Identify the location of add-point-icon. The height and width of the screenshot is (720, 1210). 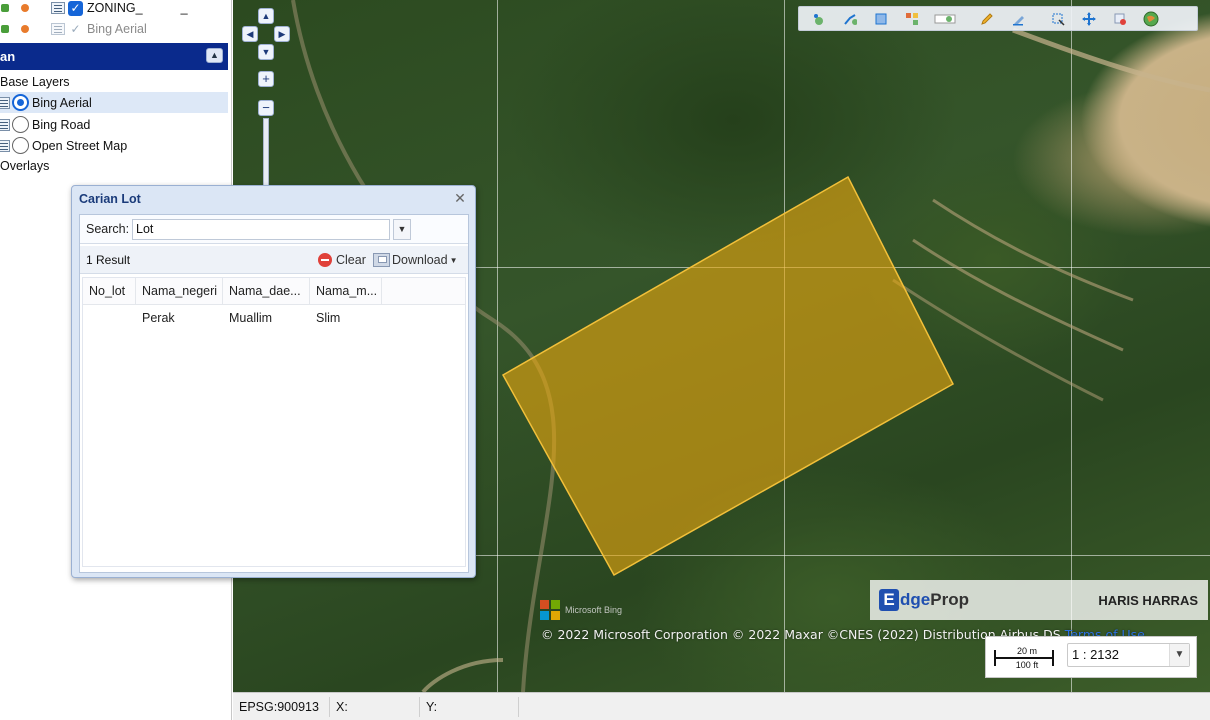
(819, 19).